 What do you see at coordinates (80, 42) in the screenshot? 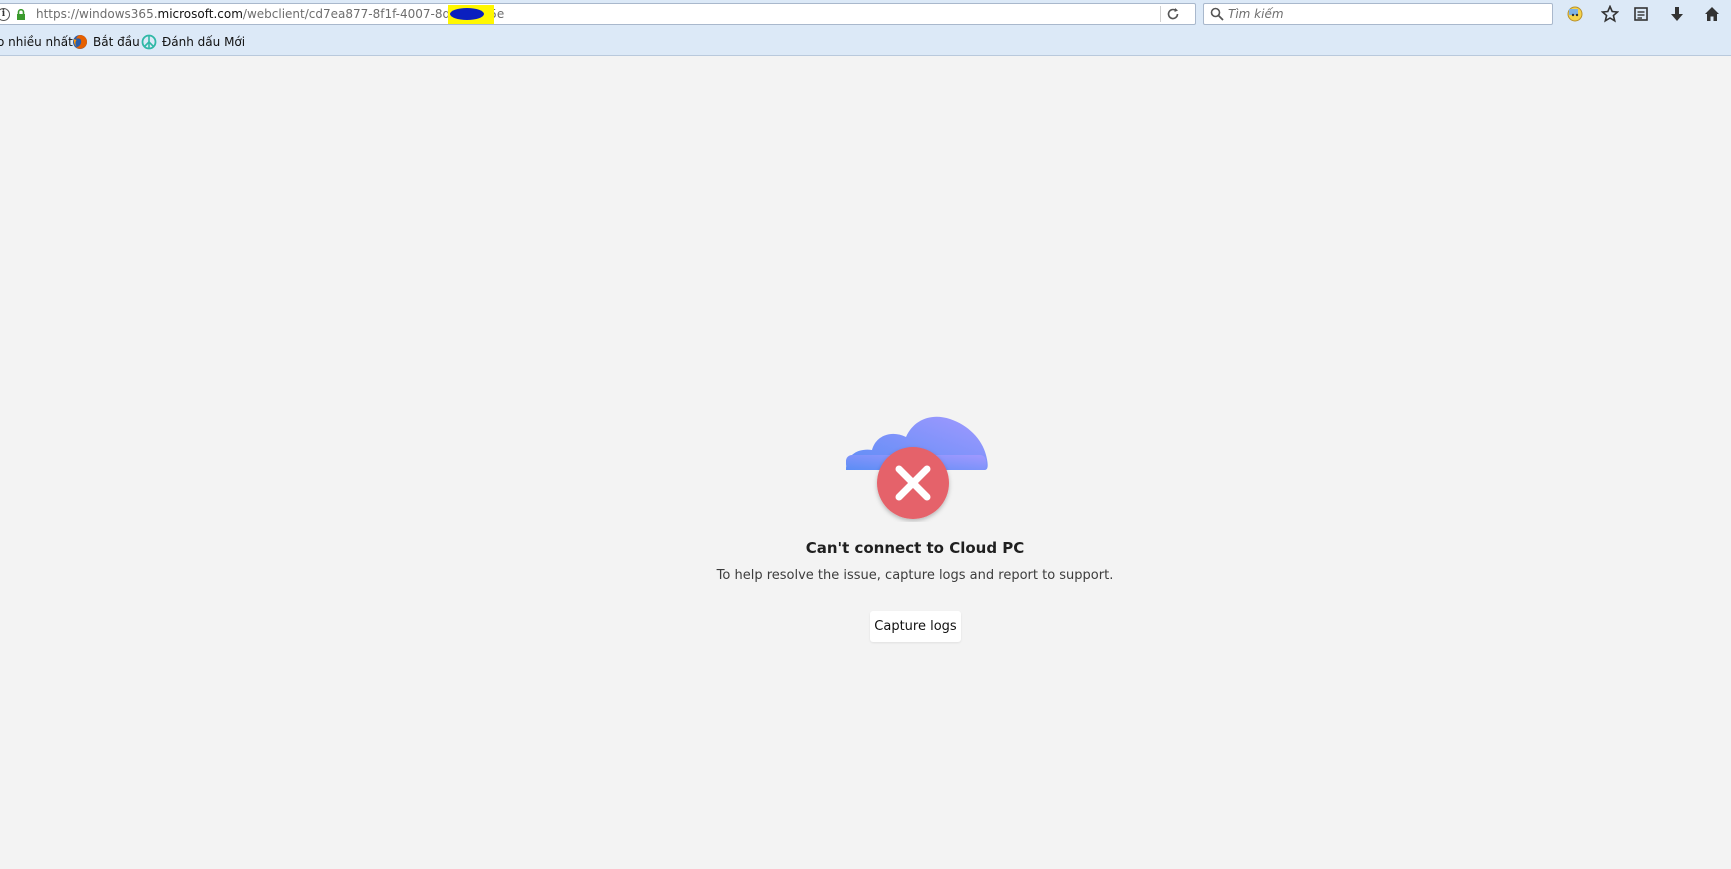
I see `firefox-icon` at bounding box center [80, 42].